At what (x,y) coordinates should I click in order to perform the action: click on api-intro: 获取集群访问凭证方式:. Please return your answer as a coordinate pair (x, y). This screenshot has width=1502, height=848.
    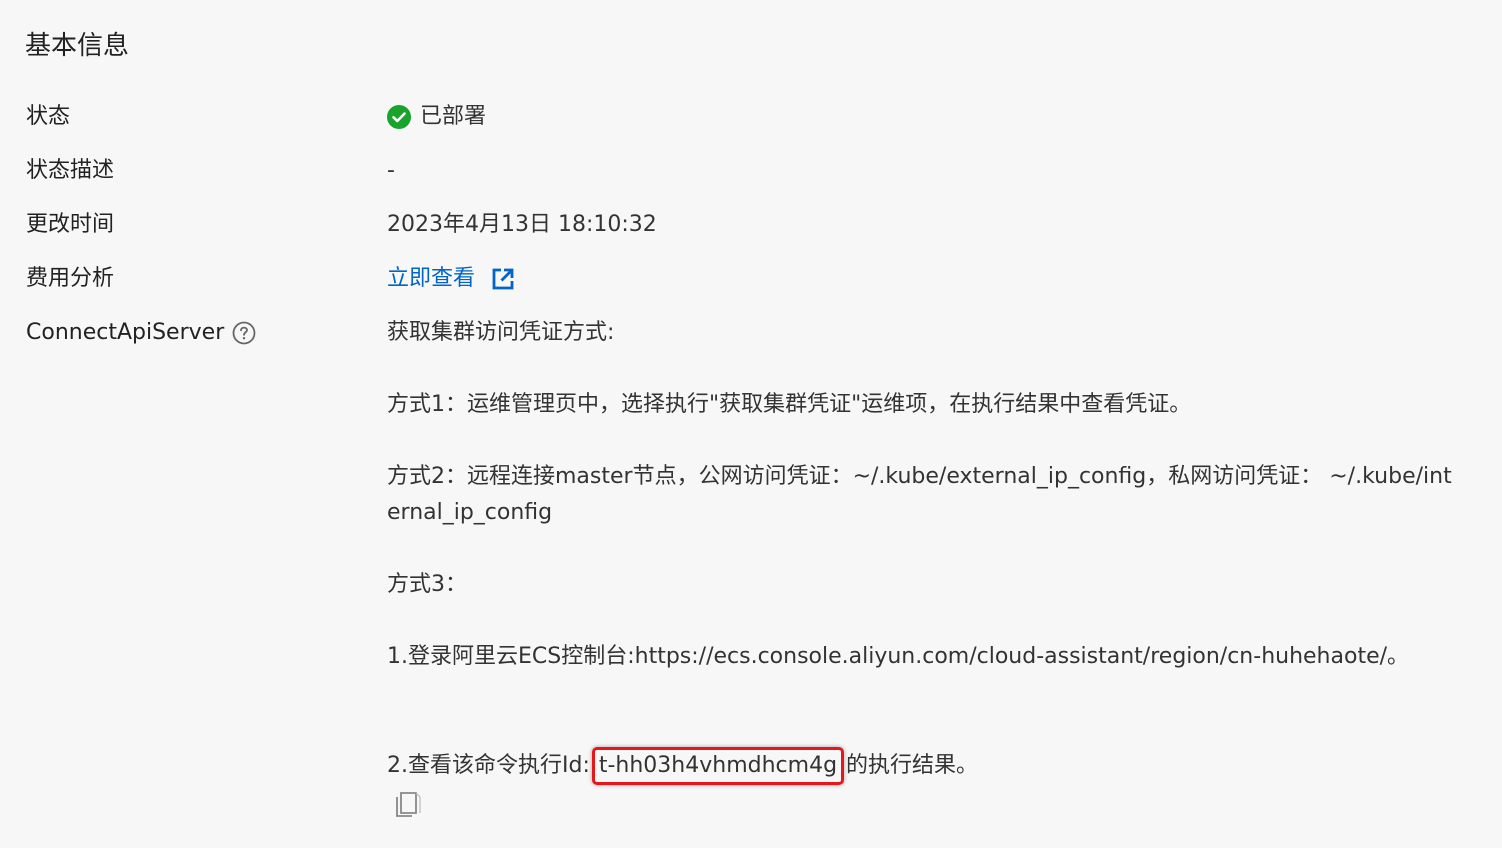
    Looking at the image, I should click on (501, 332).